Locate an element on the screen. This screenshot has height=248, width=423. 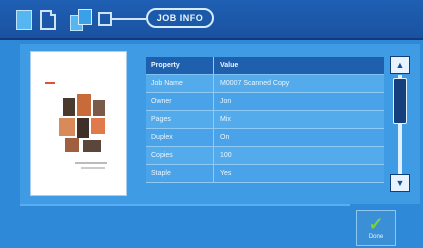
scrollbar-thumb is located at coordinates (400, 101).